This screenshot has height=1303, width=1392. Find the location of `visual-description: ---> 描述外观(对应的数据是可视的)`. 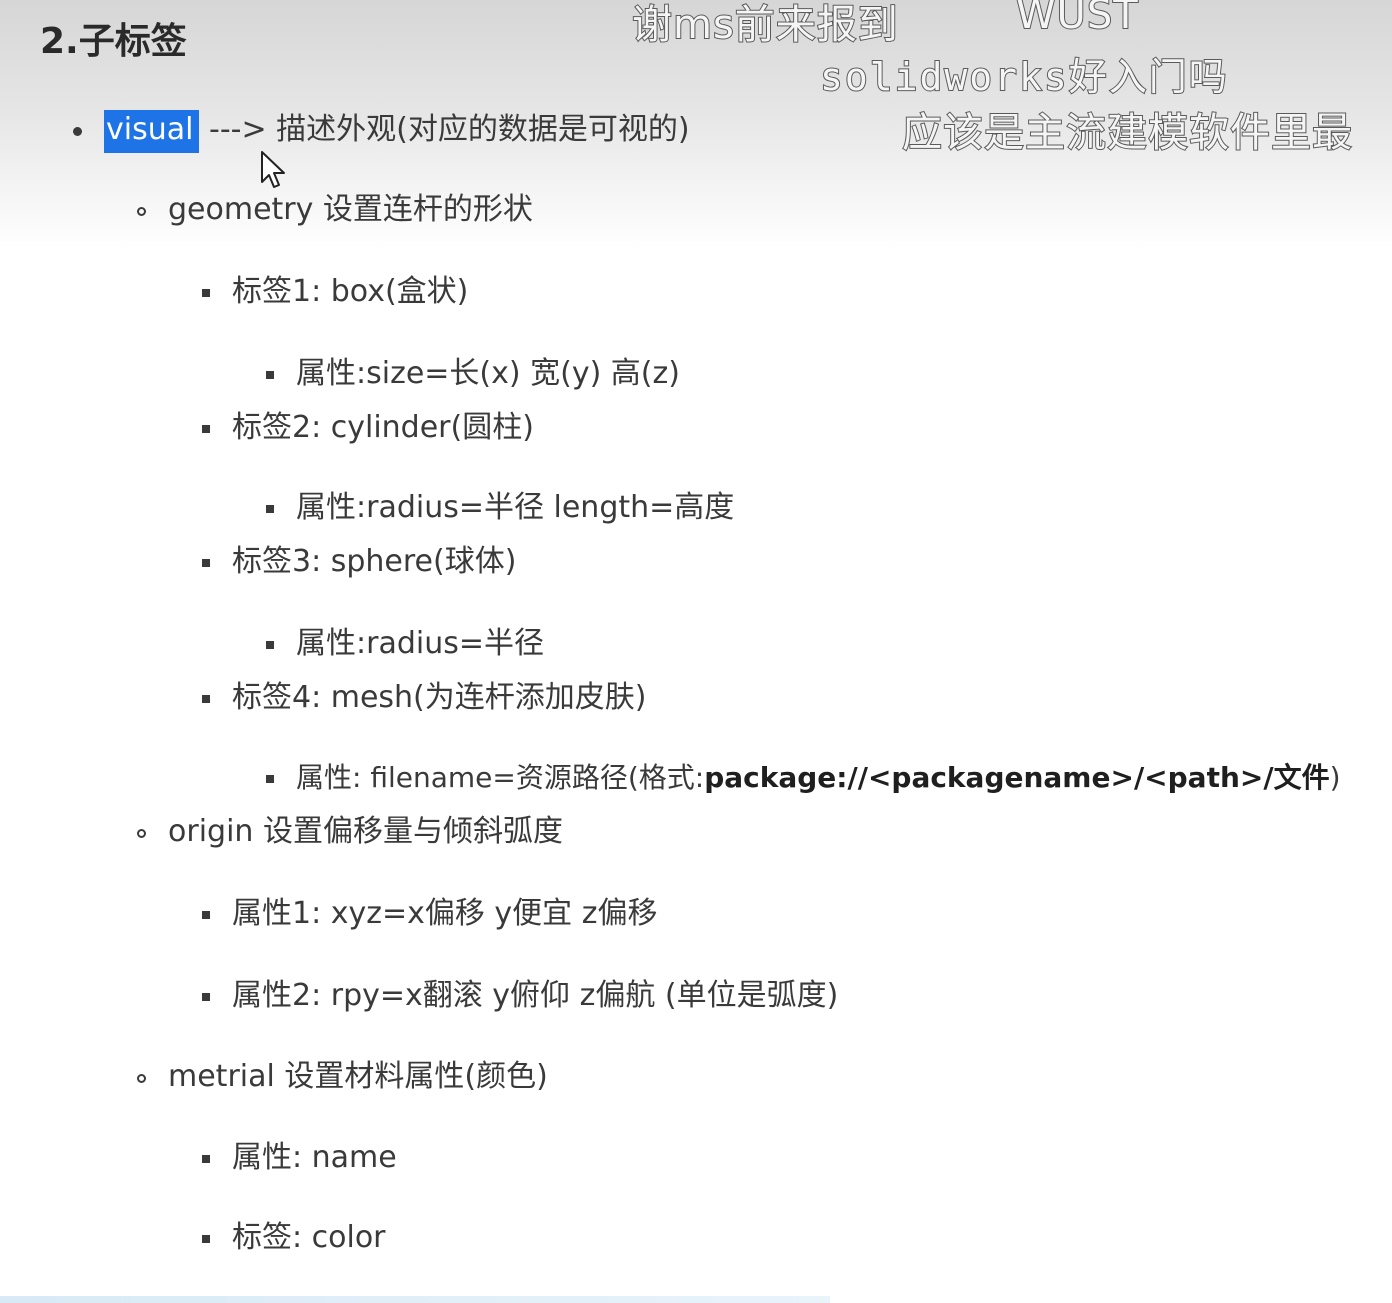

visual-description: ---> 描述外观(对应的数据是可视的) is located at coordinates (449, 129).